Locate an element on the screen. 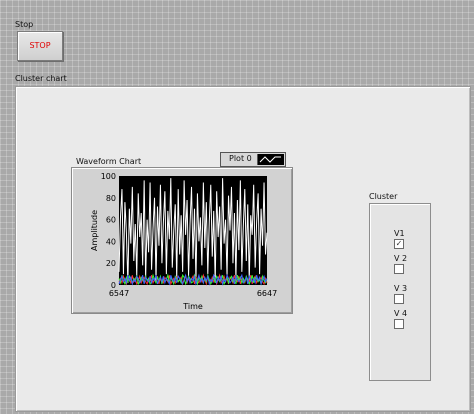 The height and width of the screenshot is (414, 474). x-axis-label: Time is located at coordinates (192, 306).